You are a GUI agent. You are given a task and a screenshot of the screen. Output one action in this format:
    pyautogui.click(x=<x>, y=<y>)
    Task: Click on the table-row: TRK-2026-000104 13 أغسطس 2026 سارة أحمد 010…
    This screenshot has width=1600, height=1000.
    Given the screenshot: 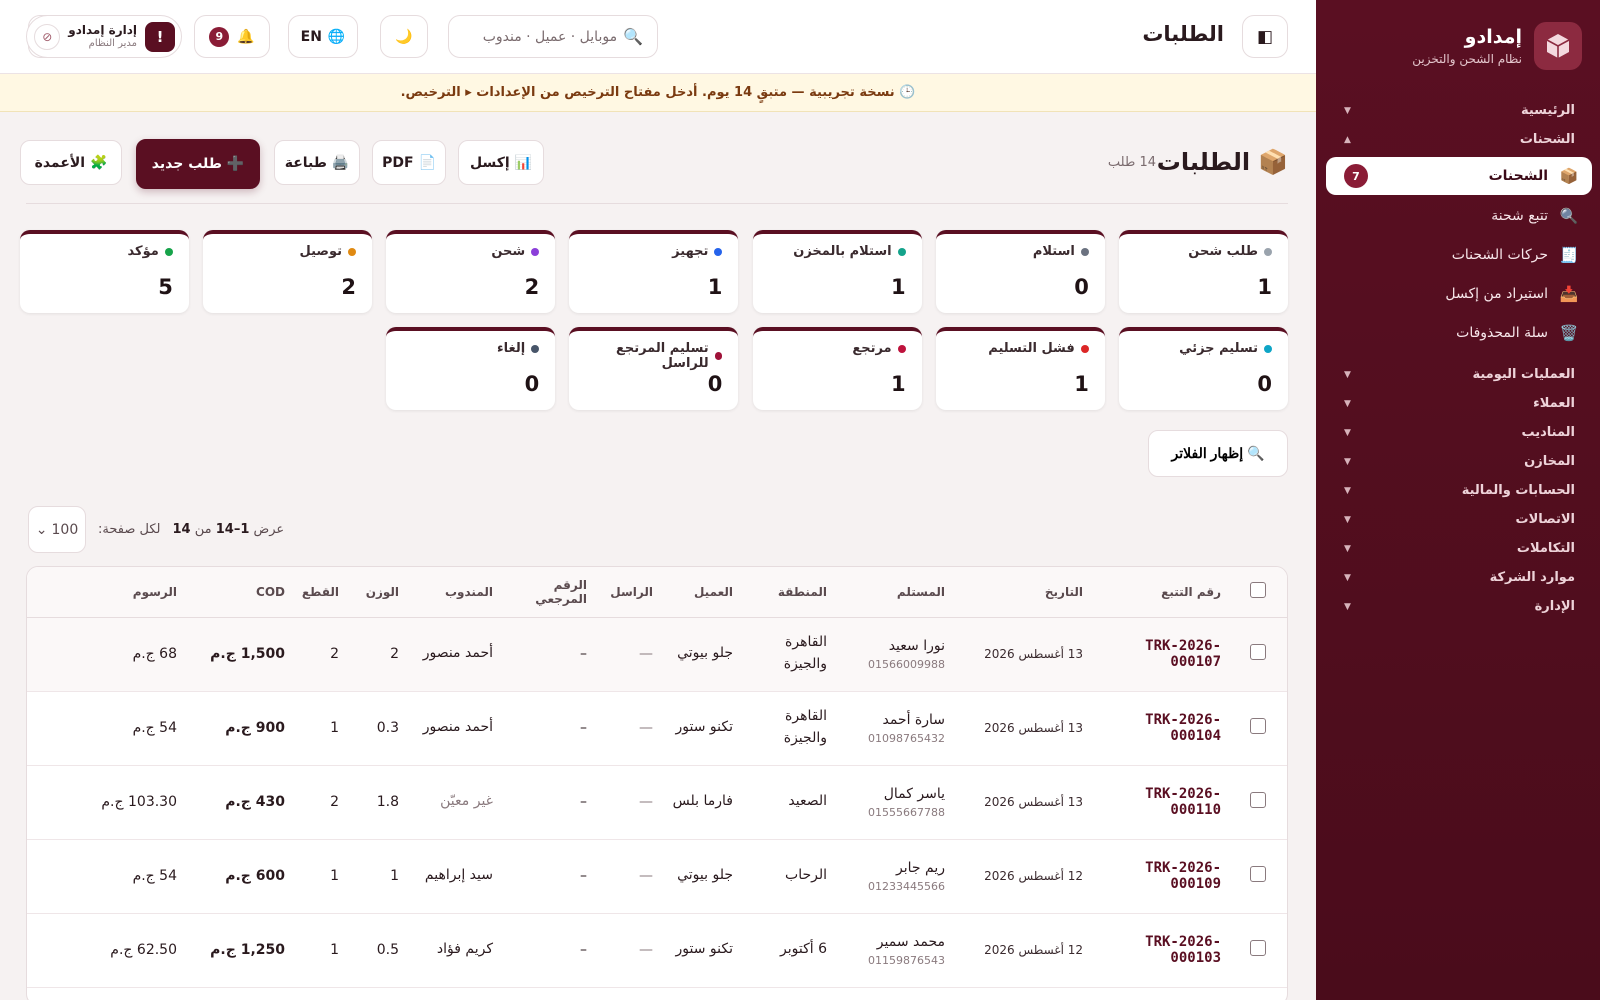 What is the action you would take?
    pyautogui.click(x=657, y=728)
    